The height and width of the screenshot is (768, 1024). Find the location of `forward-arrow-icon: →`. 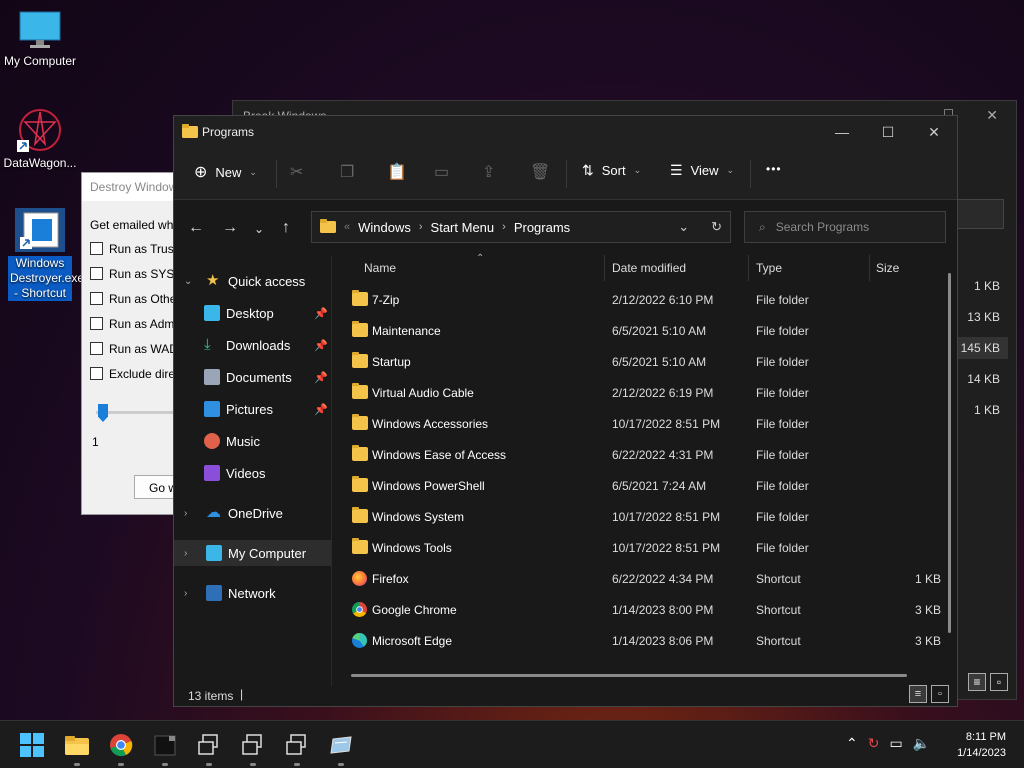

forward-arrow-icon: → is located at coordinates (230, 228).